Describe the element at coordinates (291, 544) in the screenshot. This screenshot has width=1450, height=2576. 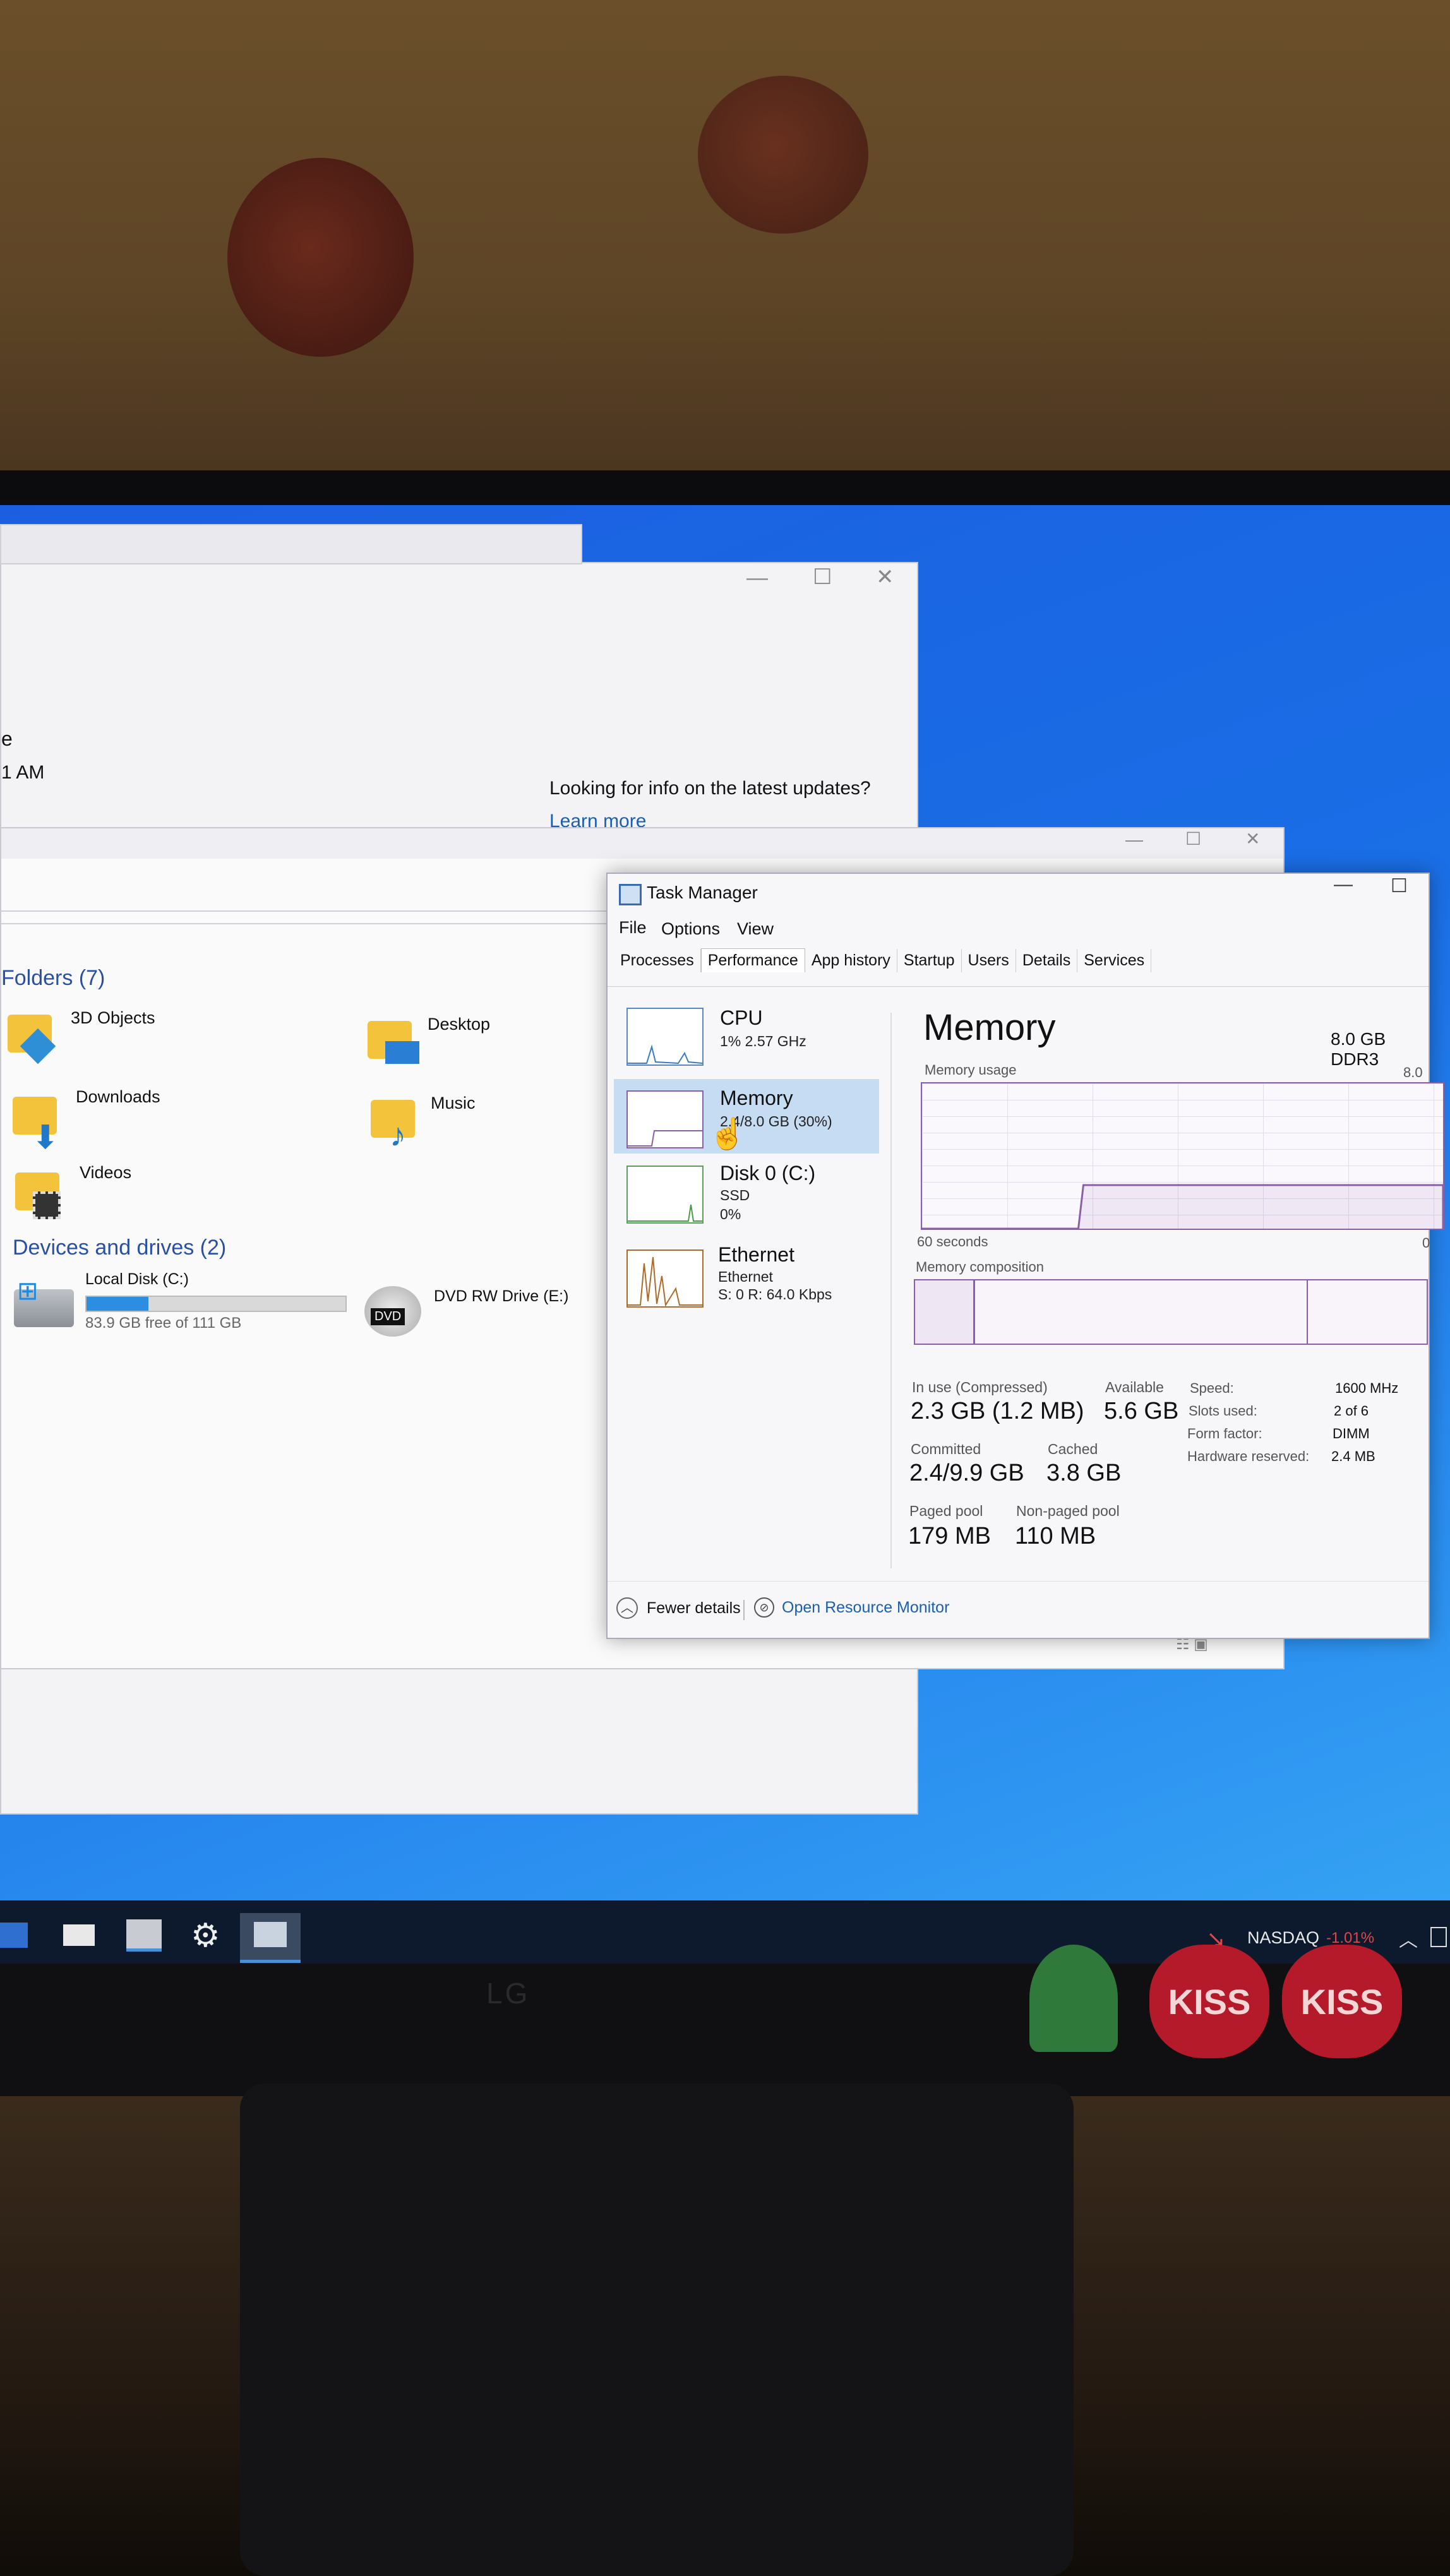
I see `back-window-edge` at that location.